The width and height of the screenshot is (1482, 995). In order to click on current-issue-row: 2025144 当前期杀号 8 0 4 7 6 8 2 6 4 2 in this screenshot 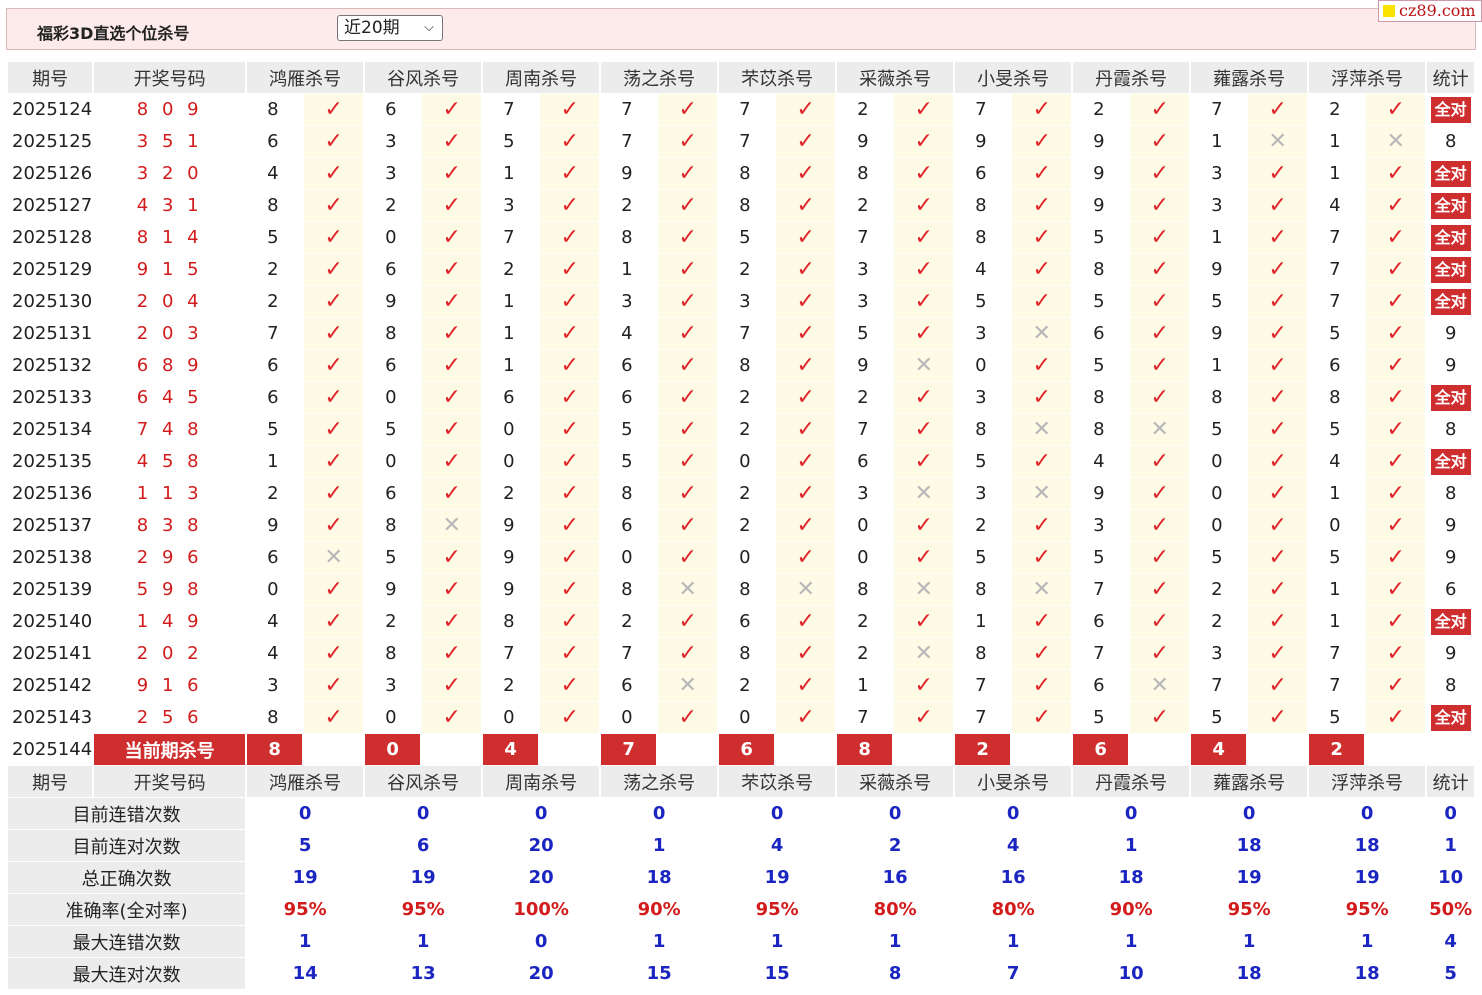, I will do `click(741, 749)`.